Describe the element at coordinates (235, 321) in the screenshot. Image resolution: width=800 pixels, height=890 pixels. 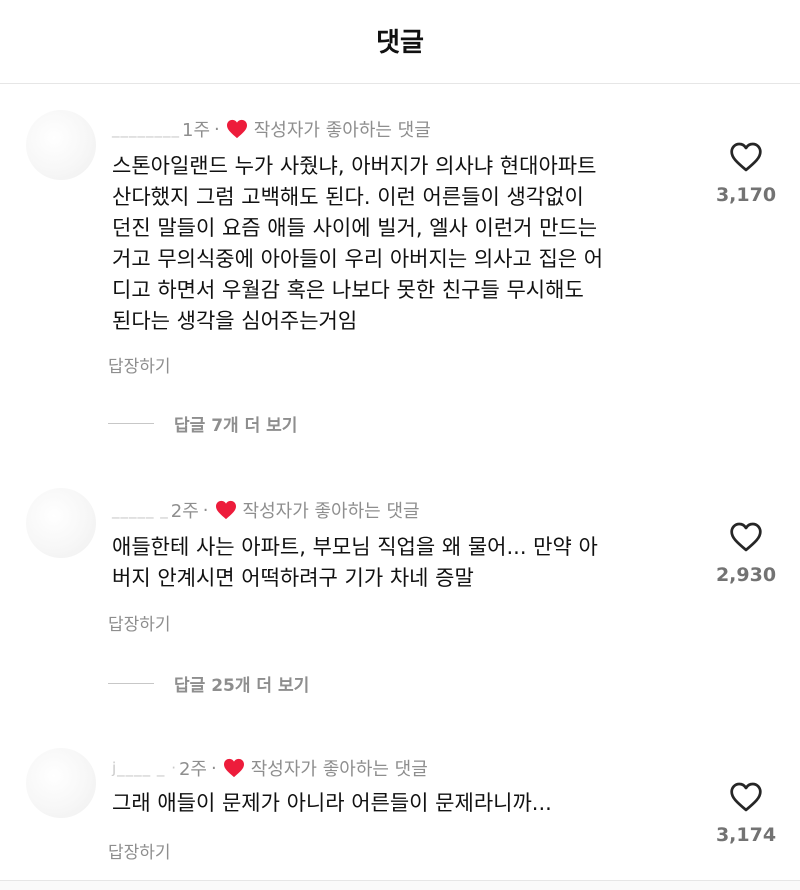
I see `comment-line: 된다는 생각을 심어주는거임` at that location.